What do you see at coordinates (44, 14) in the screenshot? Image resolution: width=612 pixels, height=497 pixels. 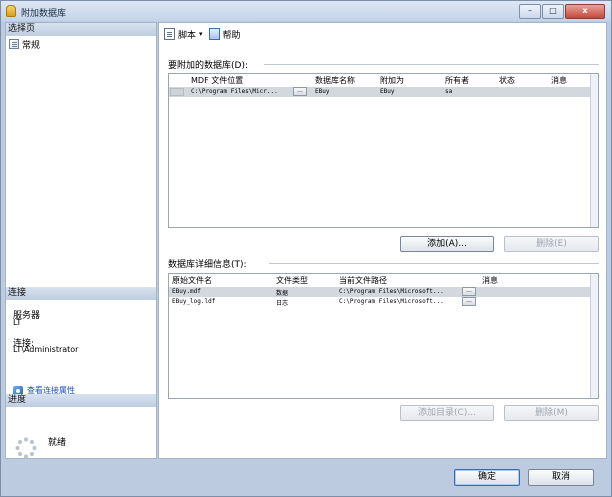 I see `window-title: 附加数据库` at bounding box center [44, 14].